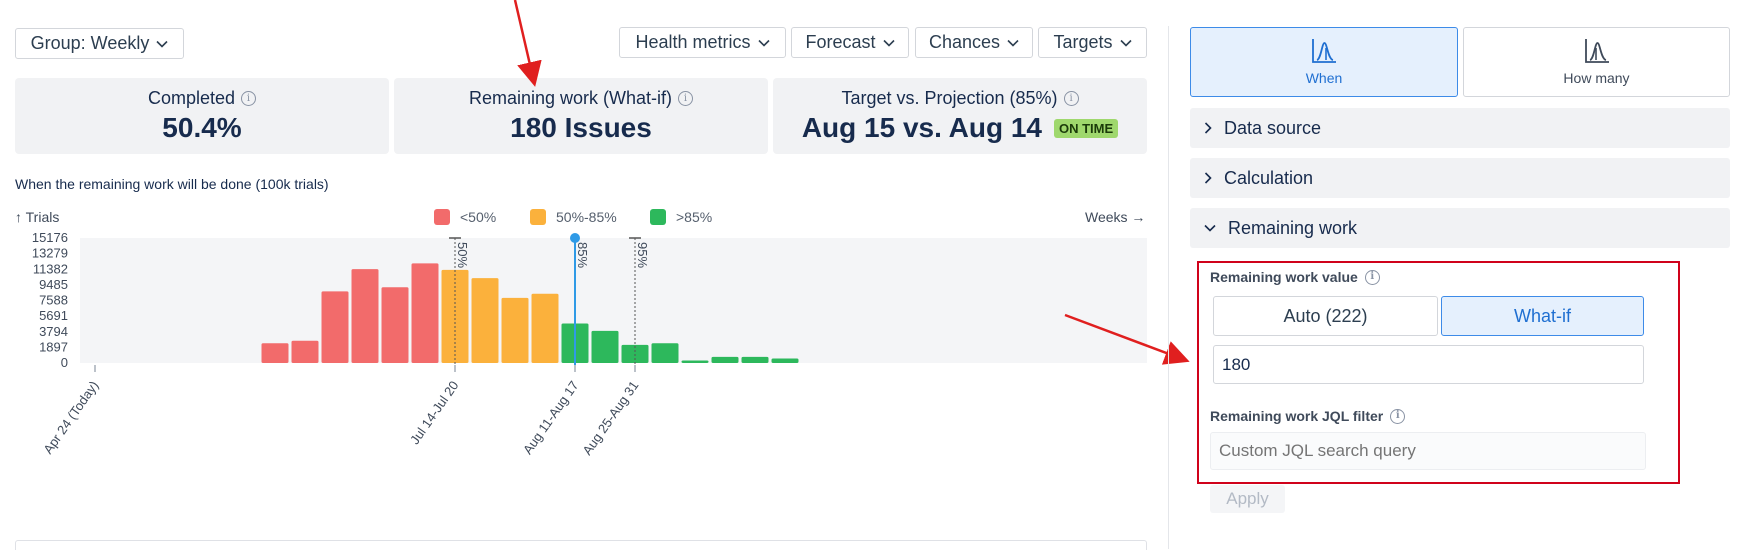 The width and height of the screenshot is (1750, 550). What do you see at coordinates (1293, 227) in the screenshot?
I see `section-remaining-work-label: Remaining work` at bounding box center [1293, 227].